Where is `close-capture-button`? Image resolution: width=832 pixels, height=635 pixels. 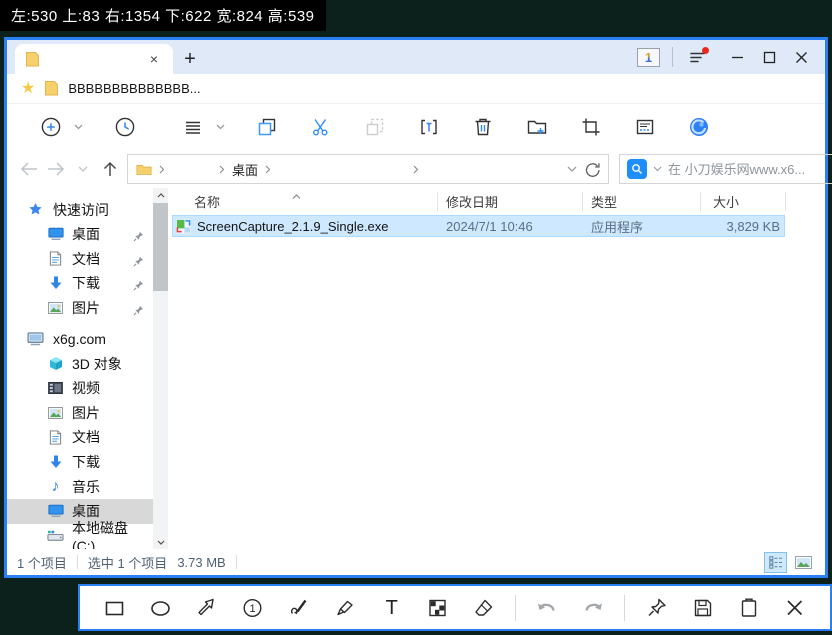 close-capture-button is located at coordinates (795, 608).